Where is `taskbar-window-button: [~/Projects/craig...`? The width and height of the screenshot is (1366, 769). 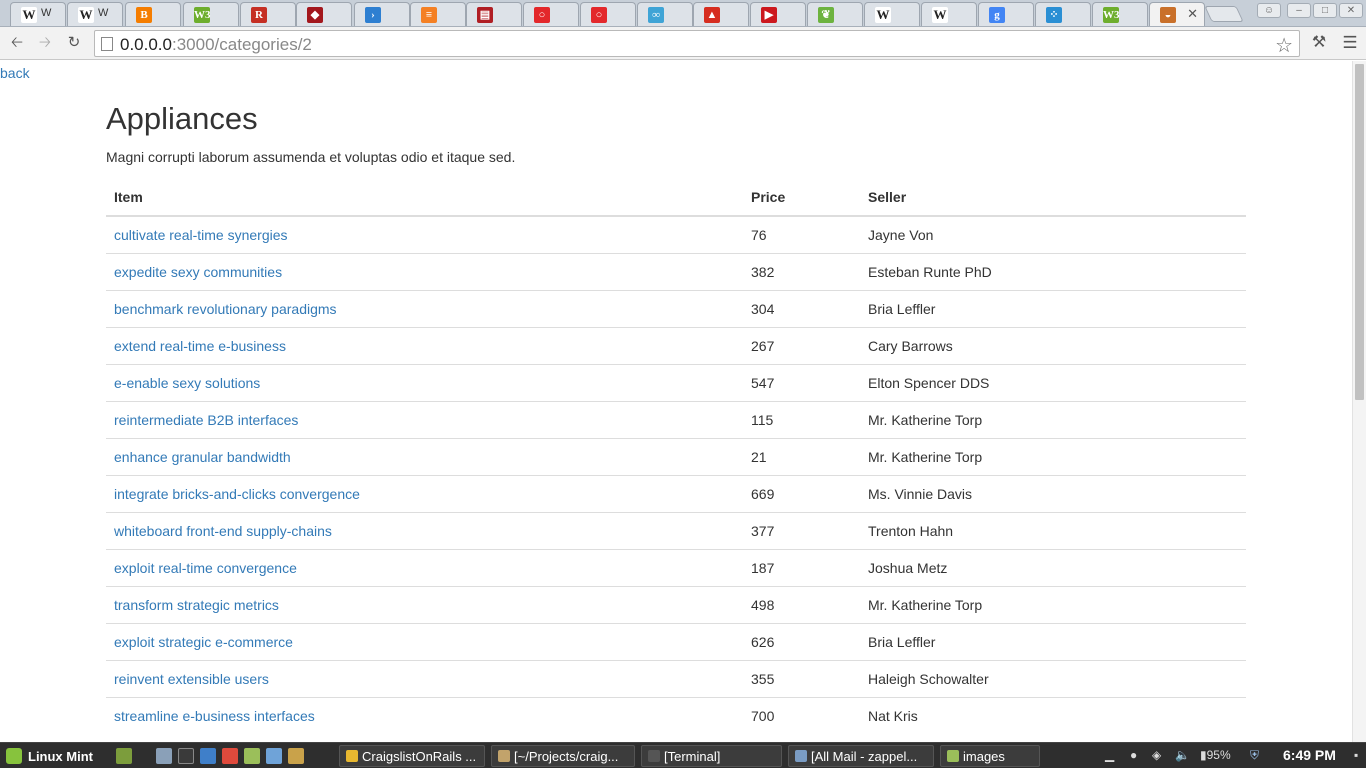 taskbar-window-button: [~/Projects/craig... is located at coordinates (563, 756).